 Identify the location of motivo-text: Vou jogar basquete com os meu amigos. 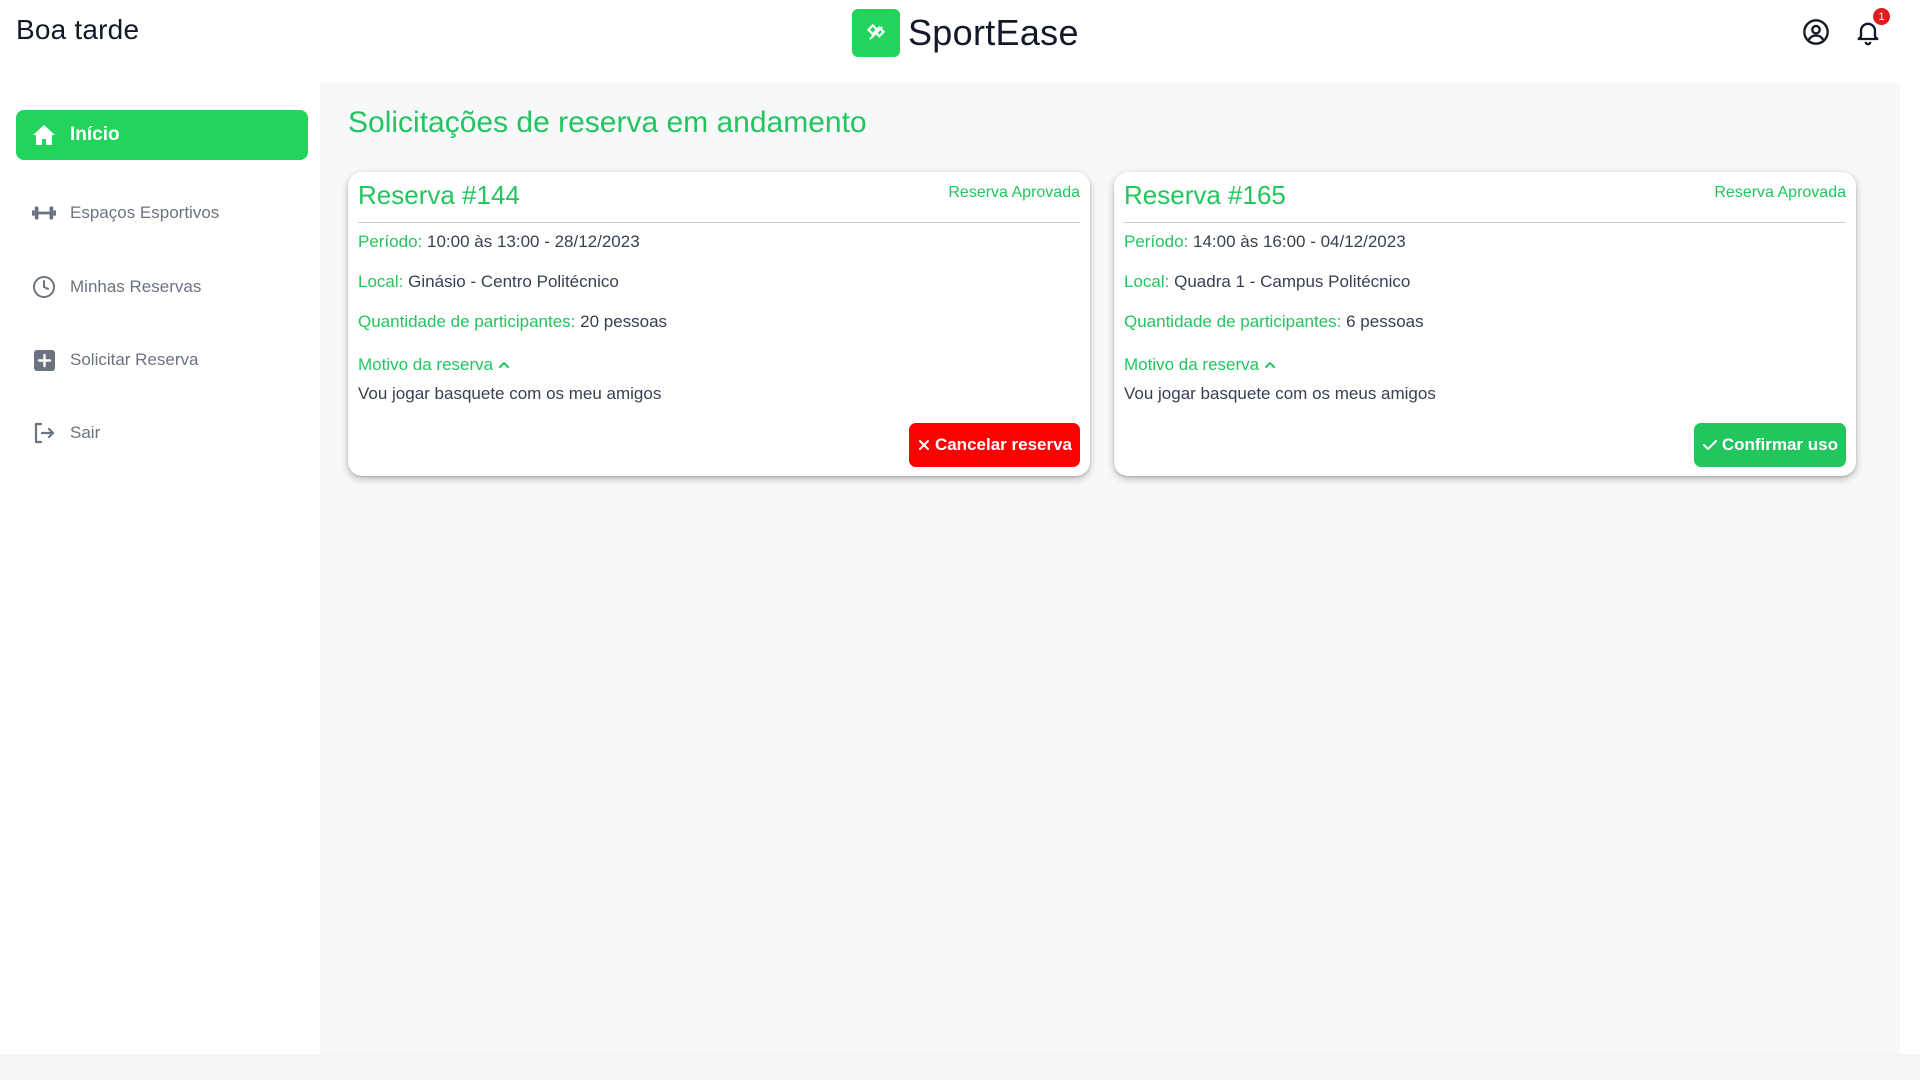
(510, 393).